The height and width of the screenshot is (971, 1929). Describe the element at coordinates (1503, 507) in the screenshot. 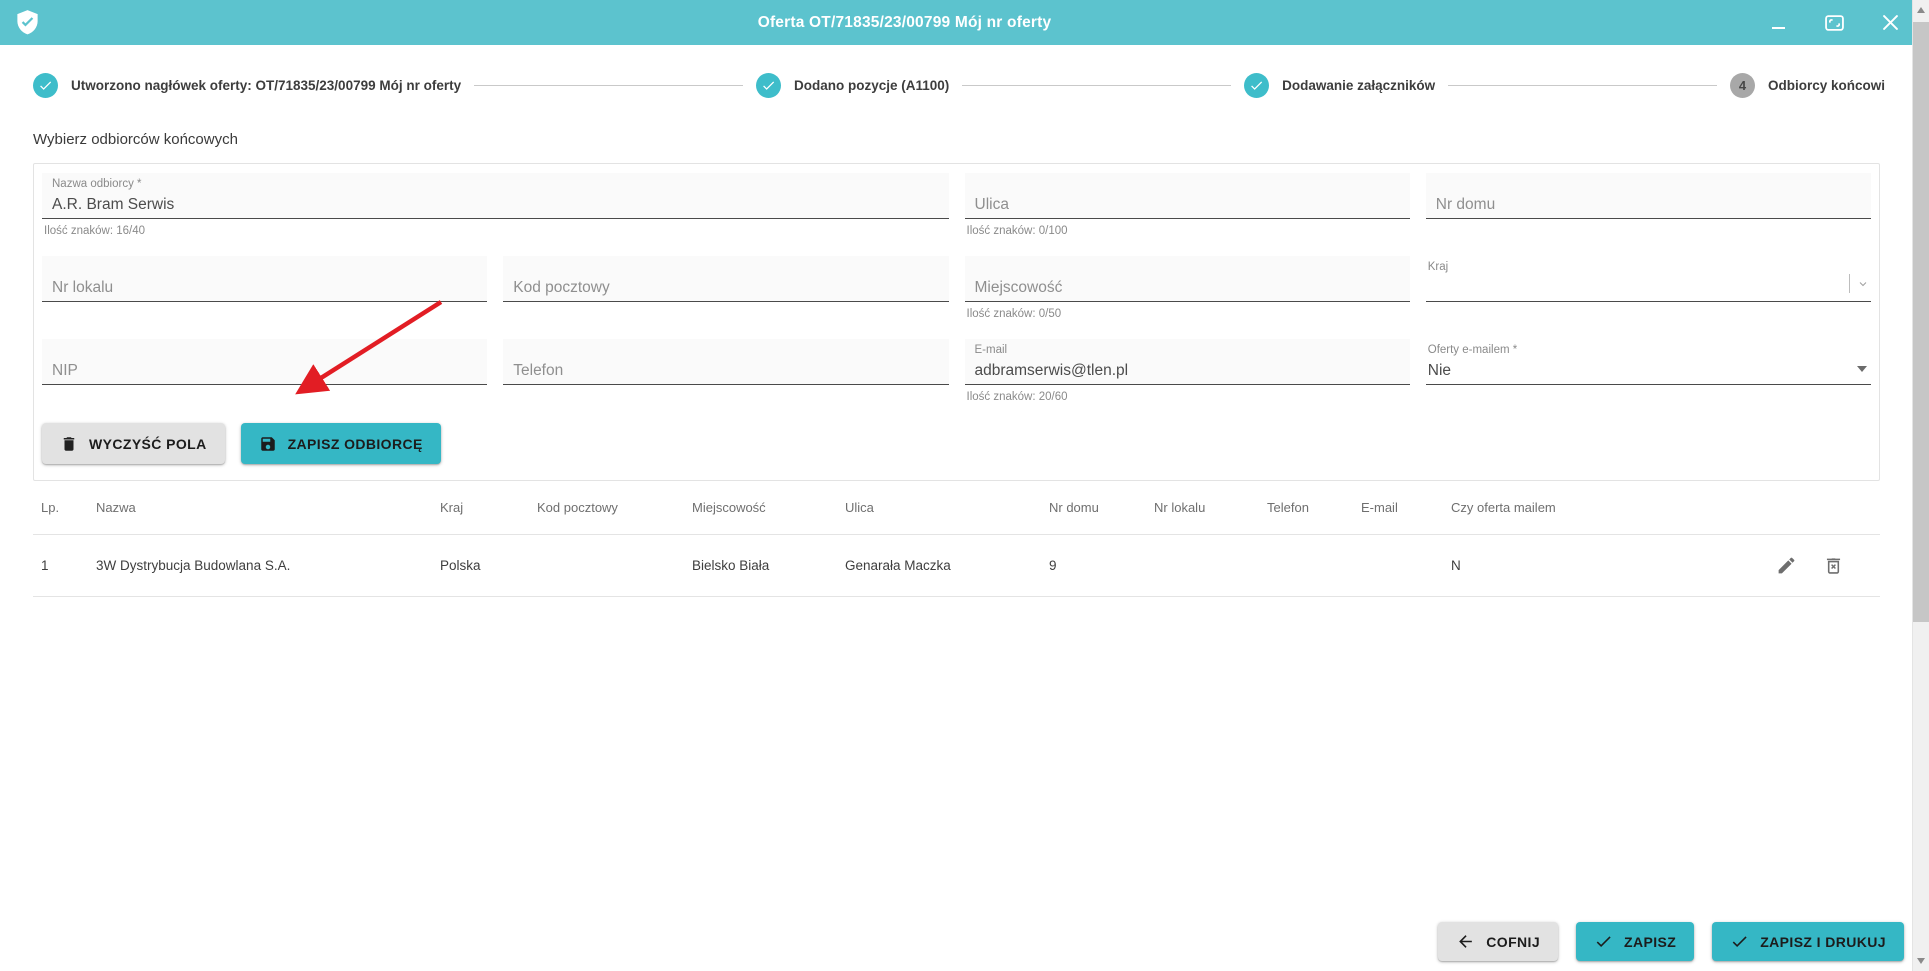

I see `col-czy-oferta-mailem: Czy oferta mailem` at that location.